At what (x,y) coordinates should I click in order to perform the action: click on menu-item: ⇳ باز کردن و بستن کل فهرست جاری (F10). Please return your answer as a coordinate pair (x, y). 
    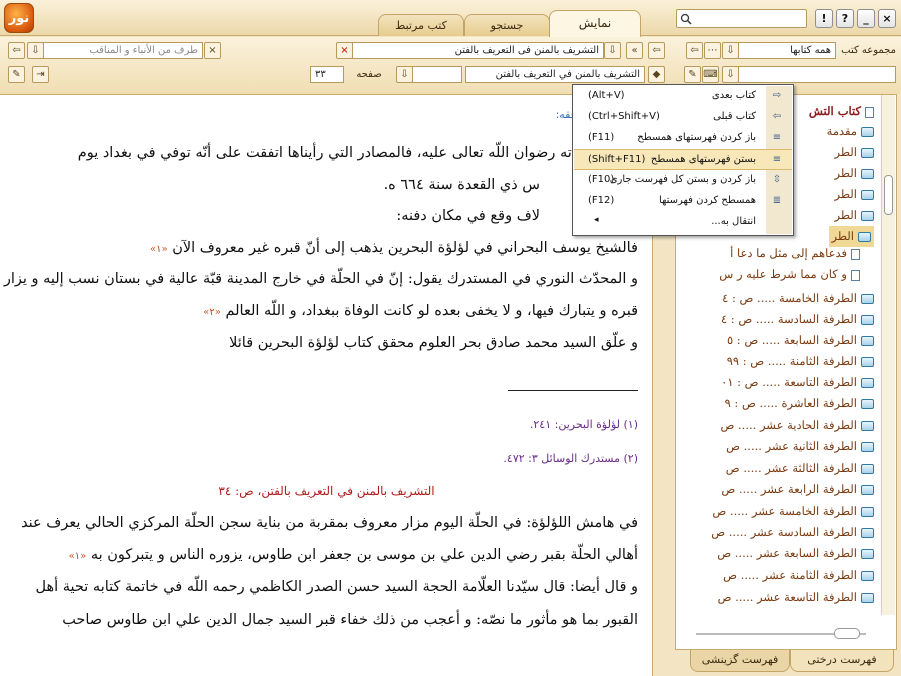
    Looking at the image, I should click on (683, 180).